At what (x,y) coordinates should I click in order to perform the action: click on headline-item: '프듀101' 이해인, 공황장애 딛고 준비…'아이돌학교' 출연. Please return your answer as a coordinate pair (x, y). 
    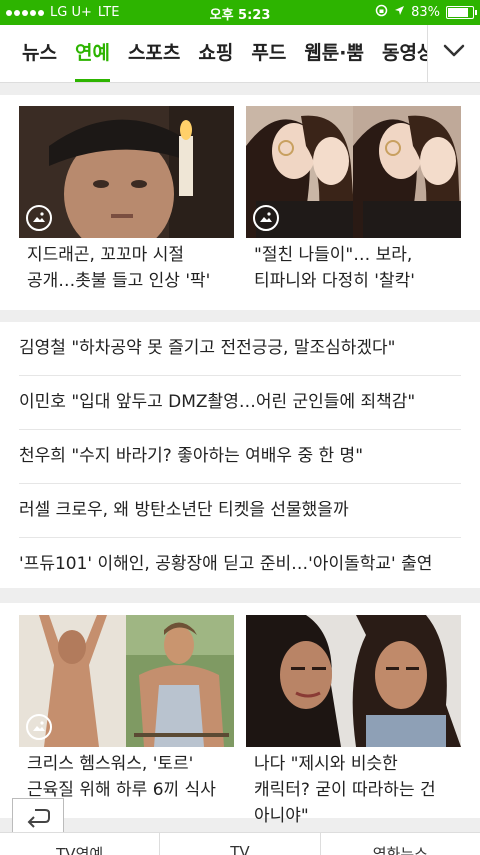
    Looking at the image, I should click on (240, 564).